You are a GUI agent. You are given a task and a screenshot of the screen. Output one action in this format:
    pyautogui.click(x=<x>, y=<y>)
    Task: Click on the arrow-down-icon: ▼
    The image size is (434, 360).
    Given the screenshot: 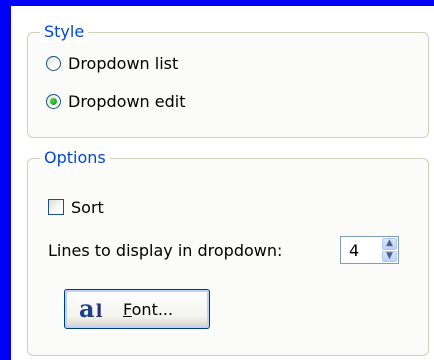 What is the action you would take?
    pyautogui.click(x=389, y=255)
    